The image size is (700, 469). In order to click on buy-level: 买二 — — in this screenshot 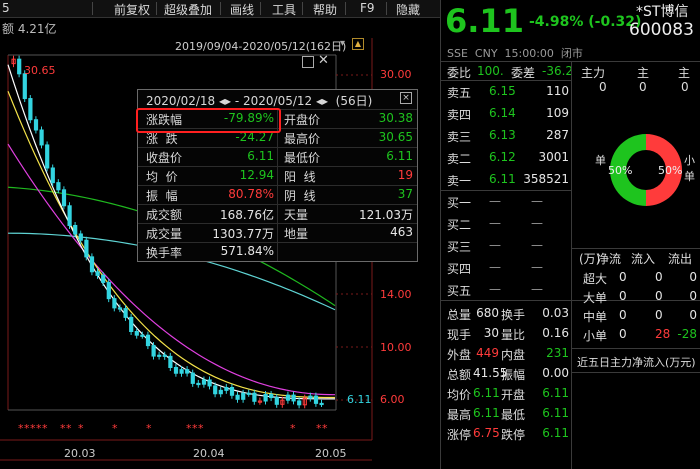, I will do `click(506, 225)`.